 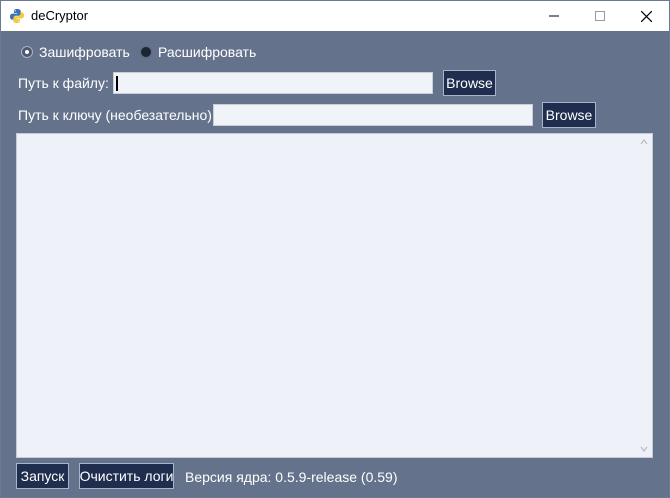 I want to click on radio-encrypt-label: Зашифровать, so click(x=84, y=52).